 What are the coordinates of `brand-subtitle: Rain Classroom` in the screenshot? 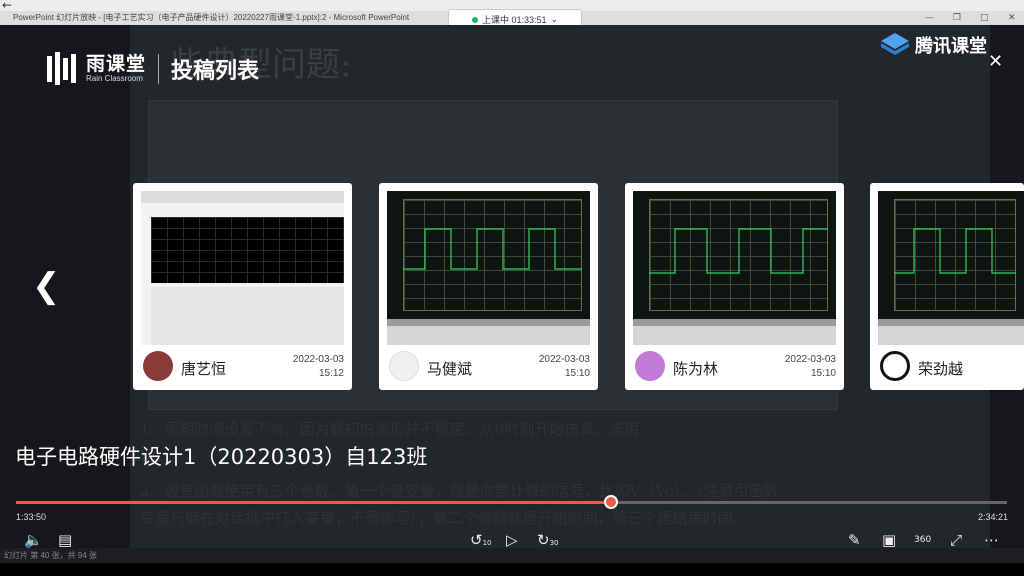 It's located at (114, 78).